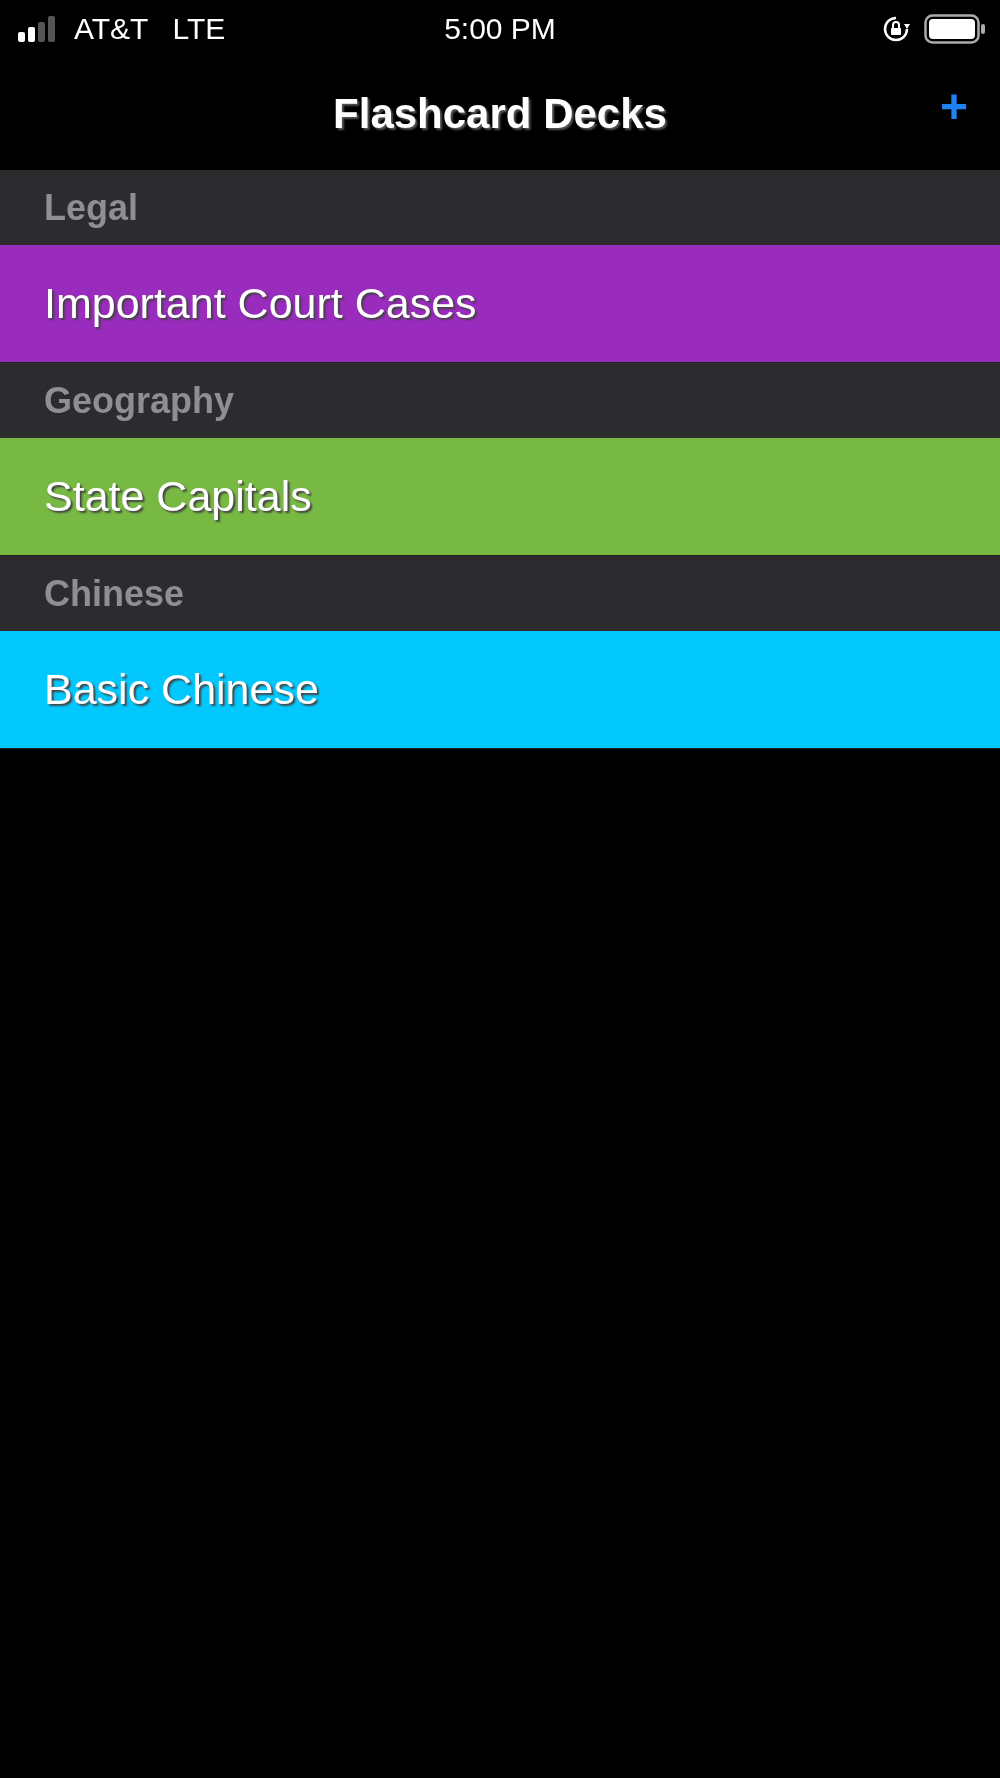  Describe the element at coordinates (500, 400) in the screenshot. I see `section-header: Geography` at that location.